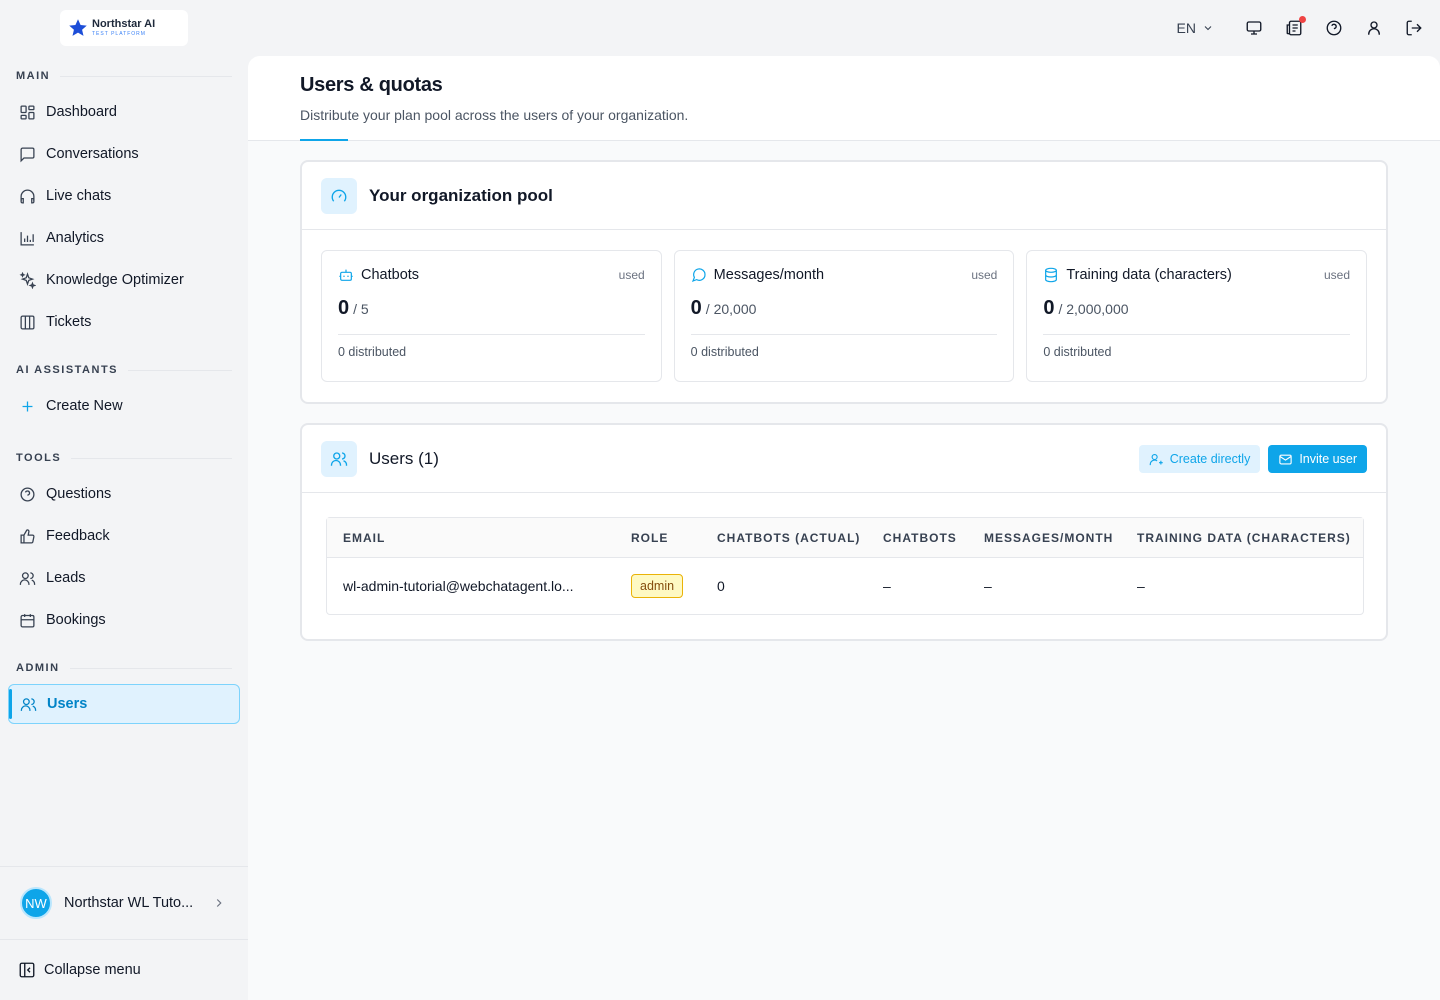 The height and width of the screenshot is (1000, 1440). Describe the element at coordinates (27, 154) in the screenshot. I see `message-square-icon` at that location.